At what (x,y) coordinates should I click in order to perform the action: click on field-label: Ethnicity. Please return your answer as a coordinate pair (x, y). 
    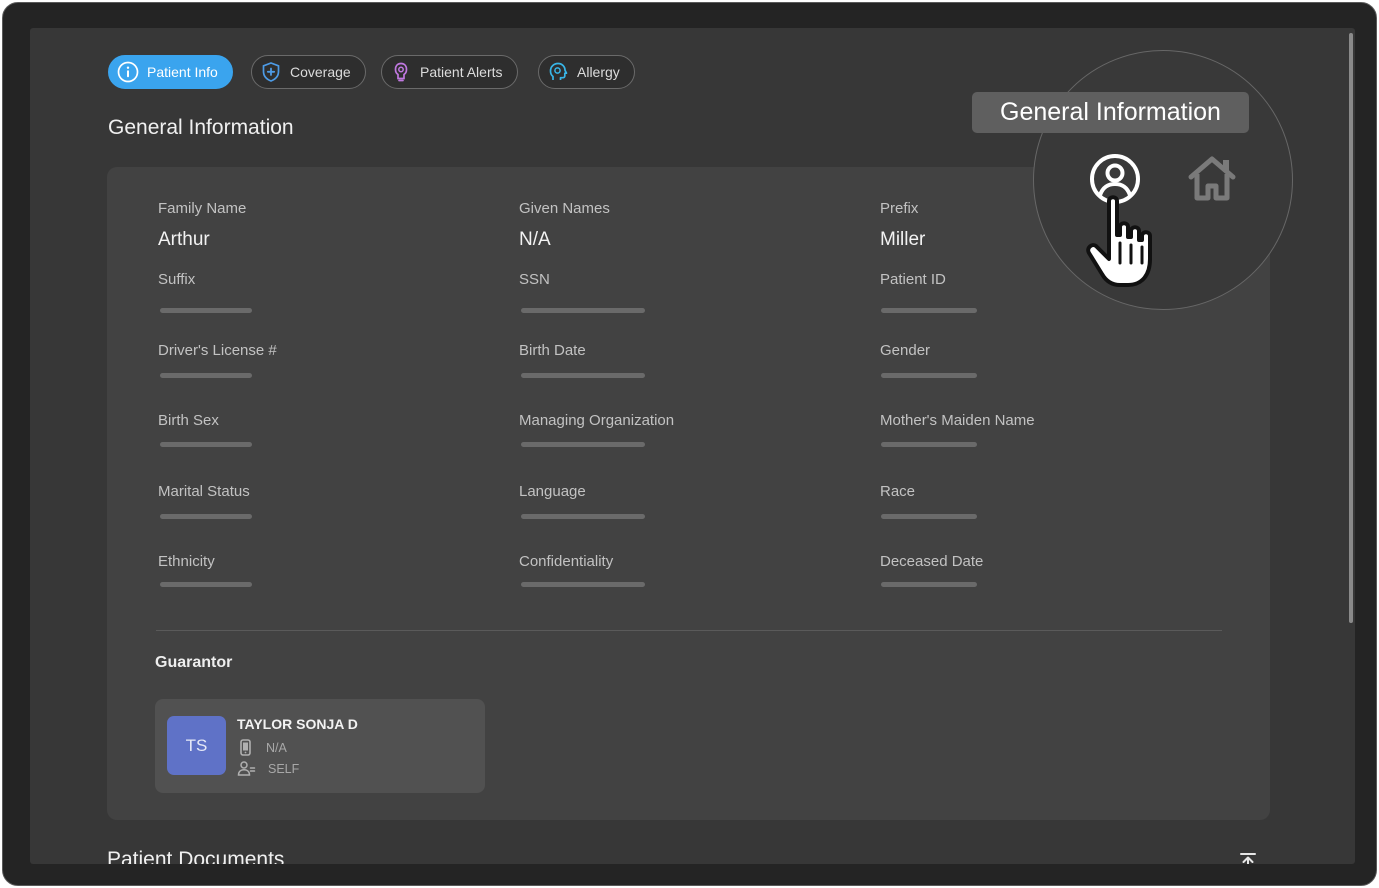
    Looking at the image, I should click on (186, 561).